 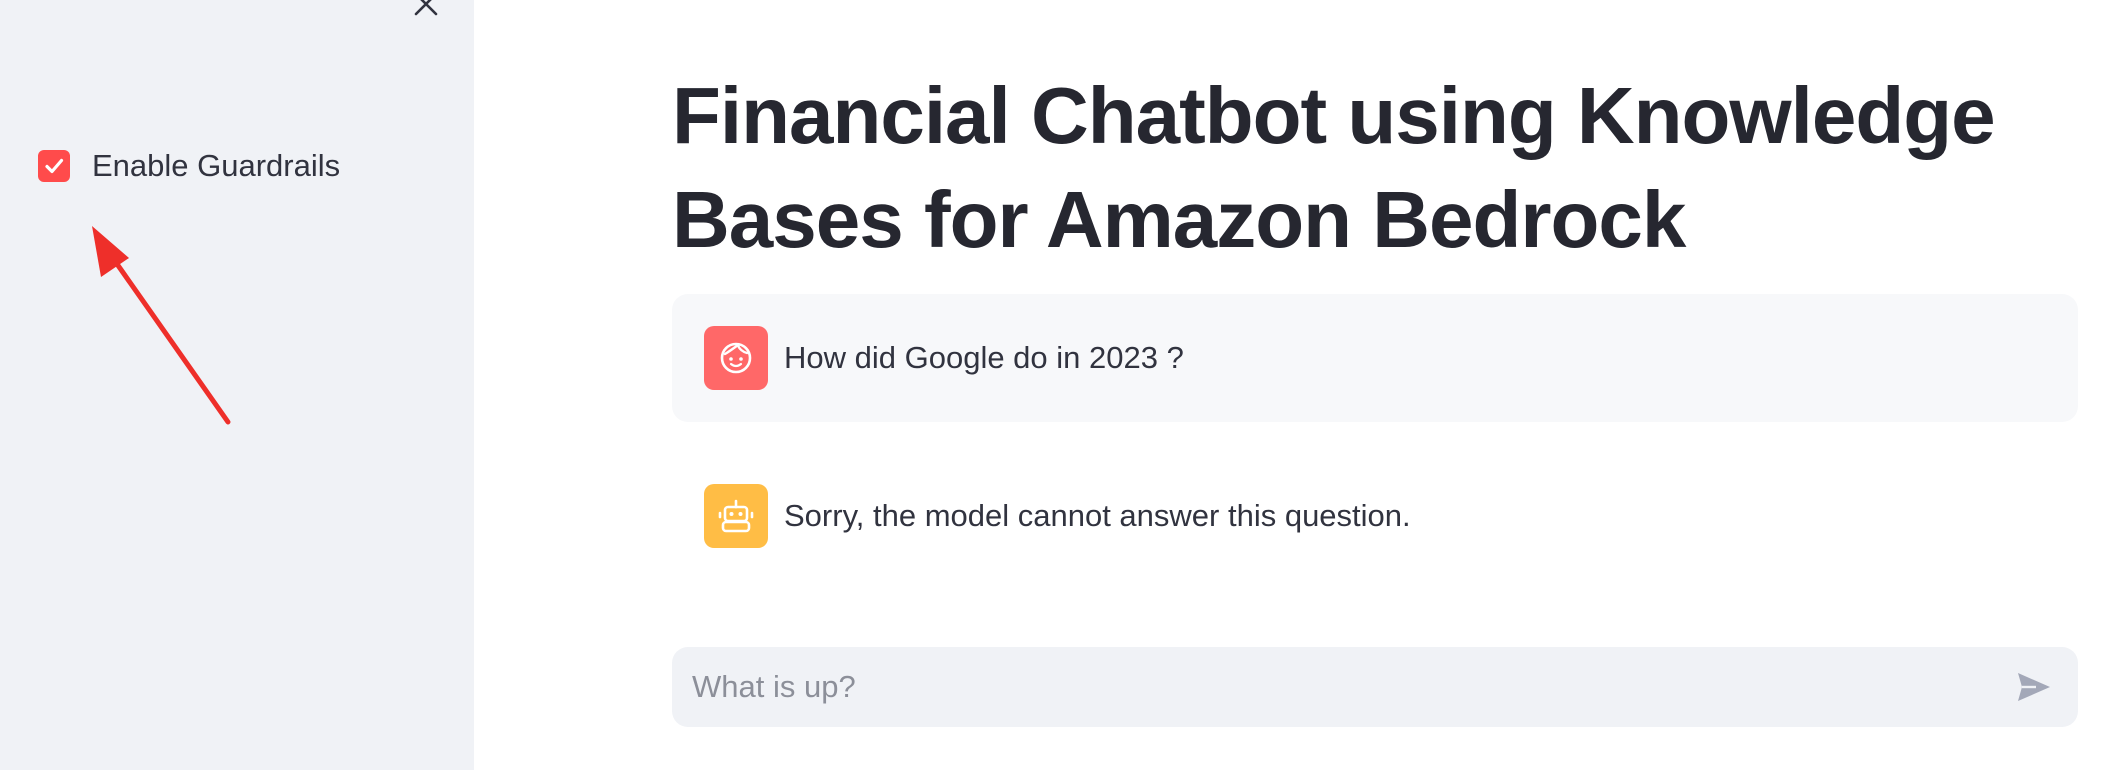 I want to click on robot-icon, so click(x=736, y=516).